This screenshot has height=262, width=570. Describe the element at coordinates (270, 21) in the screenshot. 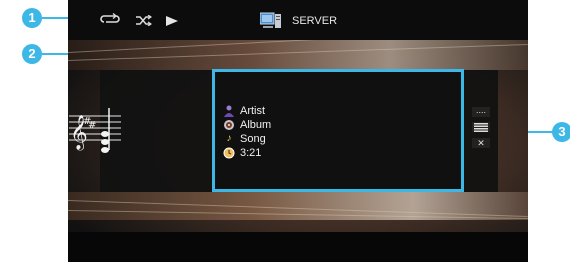

I see `server-icon` at that location.